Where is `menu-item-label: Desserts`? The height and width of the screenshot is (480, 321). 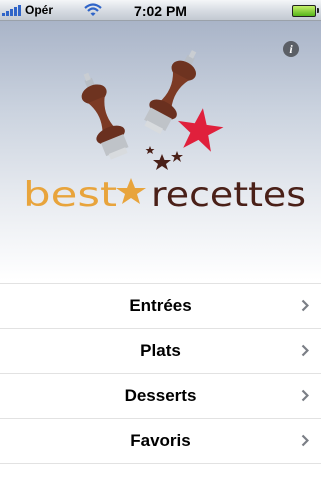 menu-item-label: Desserts is located at coordinates (160, 395).